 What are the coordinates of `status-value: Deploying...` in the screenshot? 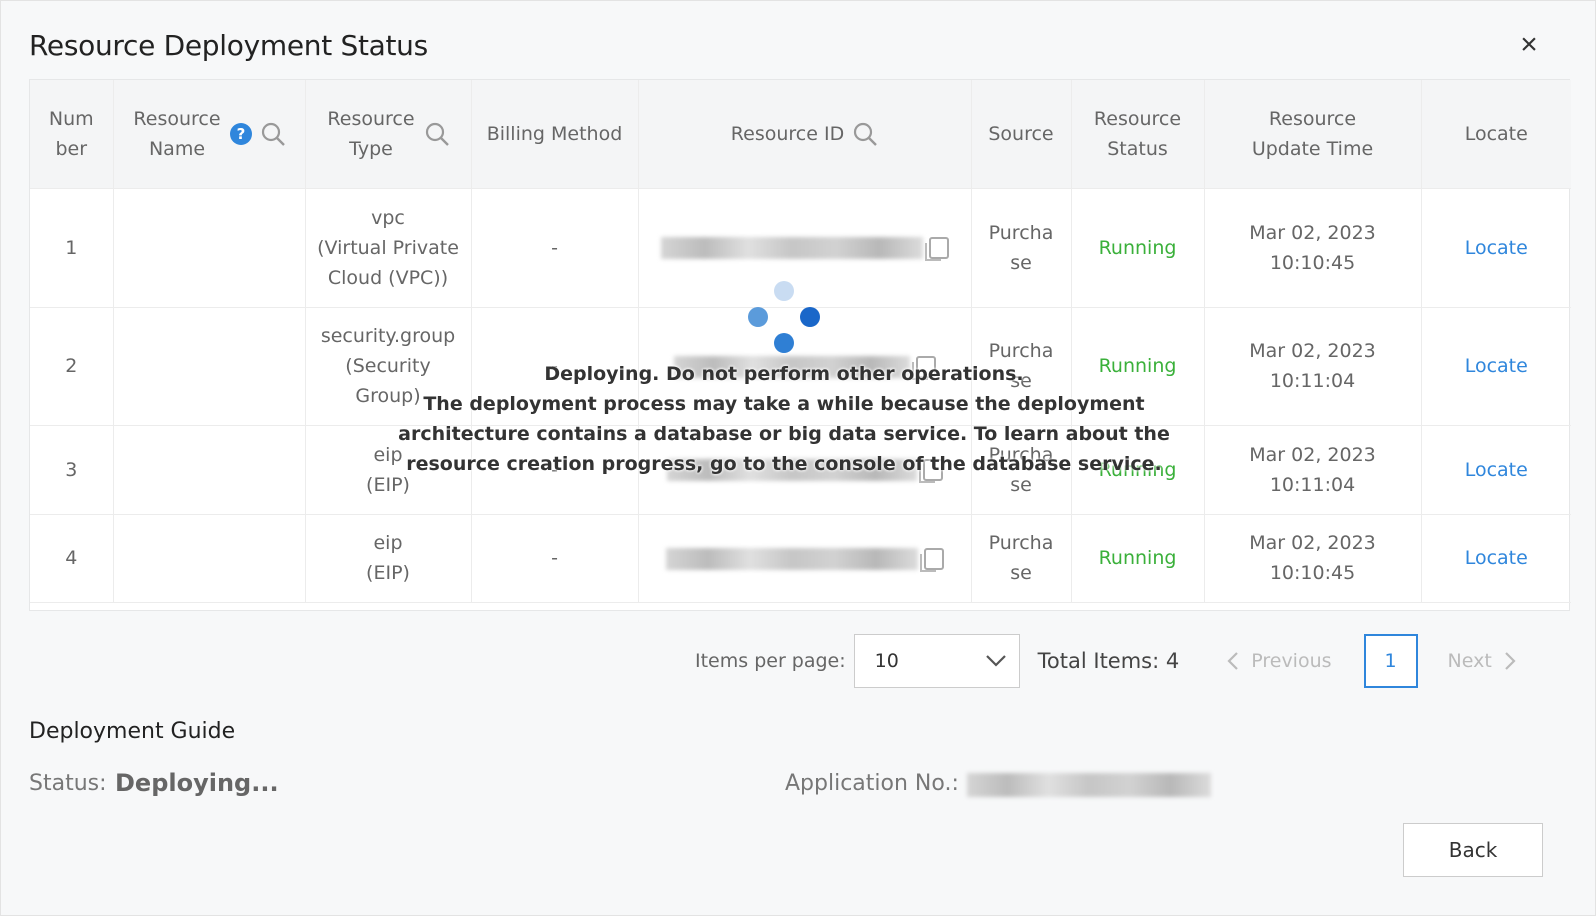 It's located at (197, 783).